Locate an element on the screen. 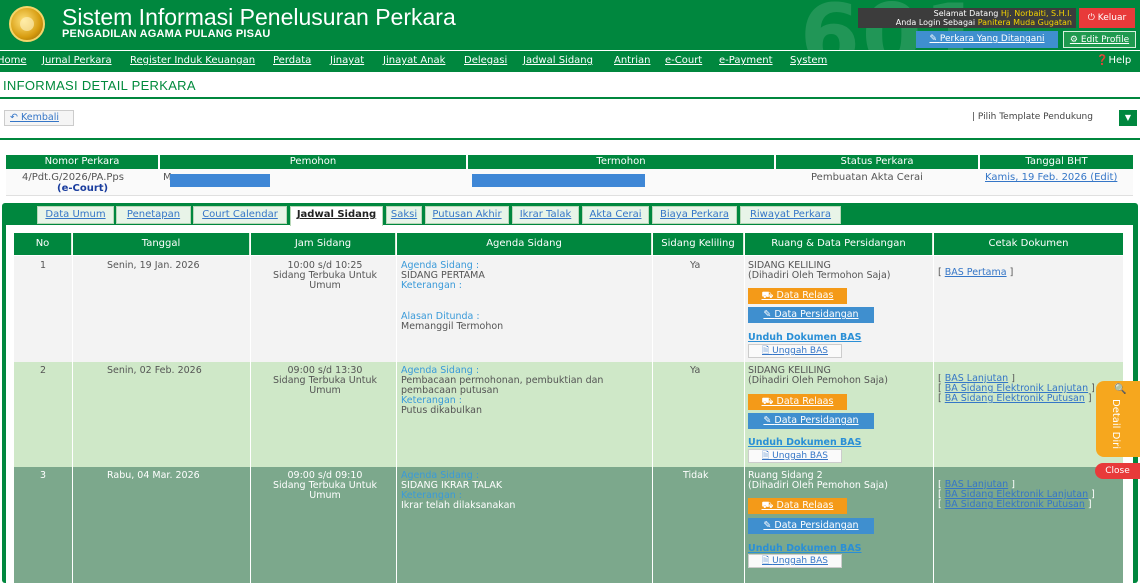 This screenshot has height=583, width=1140. tab-penetapan: Penetapan is located at coordinates (153, 215).